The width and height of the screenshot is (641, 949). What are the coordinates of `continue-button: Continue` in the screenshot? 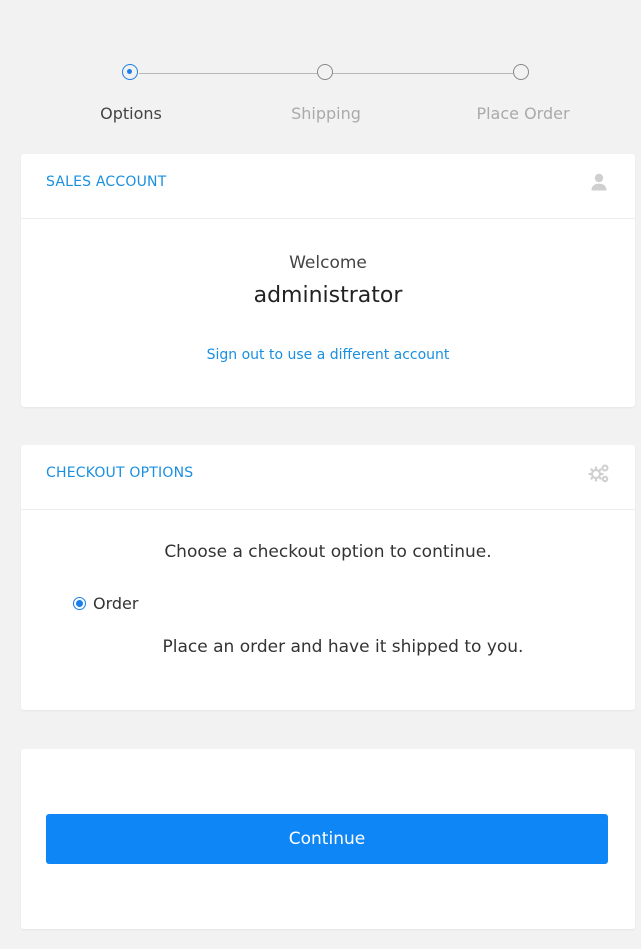 It's located at (327, 839).